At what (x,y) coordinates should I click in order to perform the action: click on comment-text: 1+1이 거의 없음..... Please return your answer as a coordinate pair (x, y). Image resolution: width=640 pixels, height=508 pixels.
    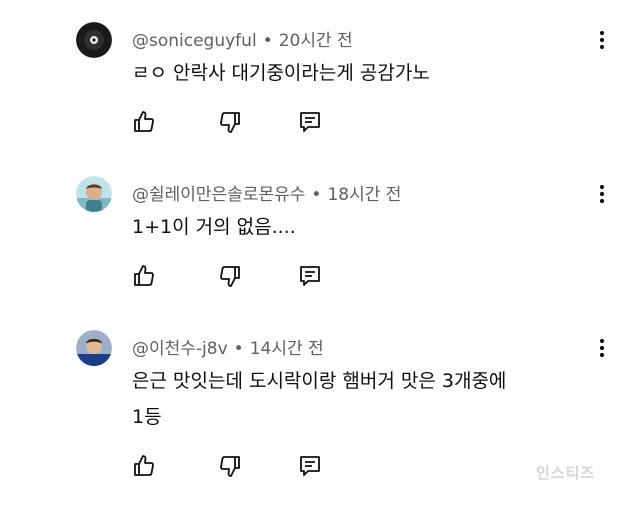
    Looking at the image, I should click on (214, 227).